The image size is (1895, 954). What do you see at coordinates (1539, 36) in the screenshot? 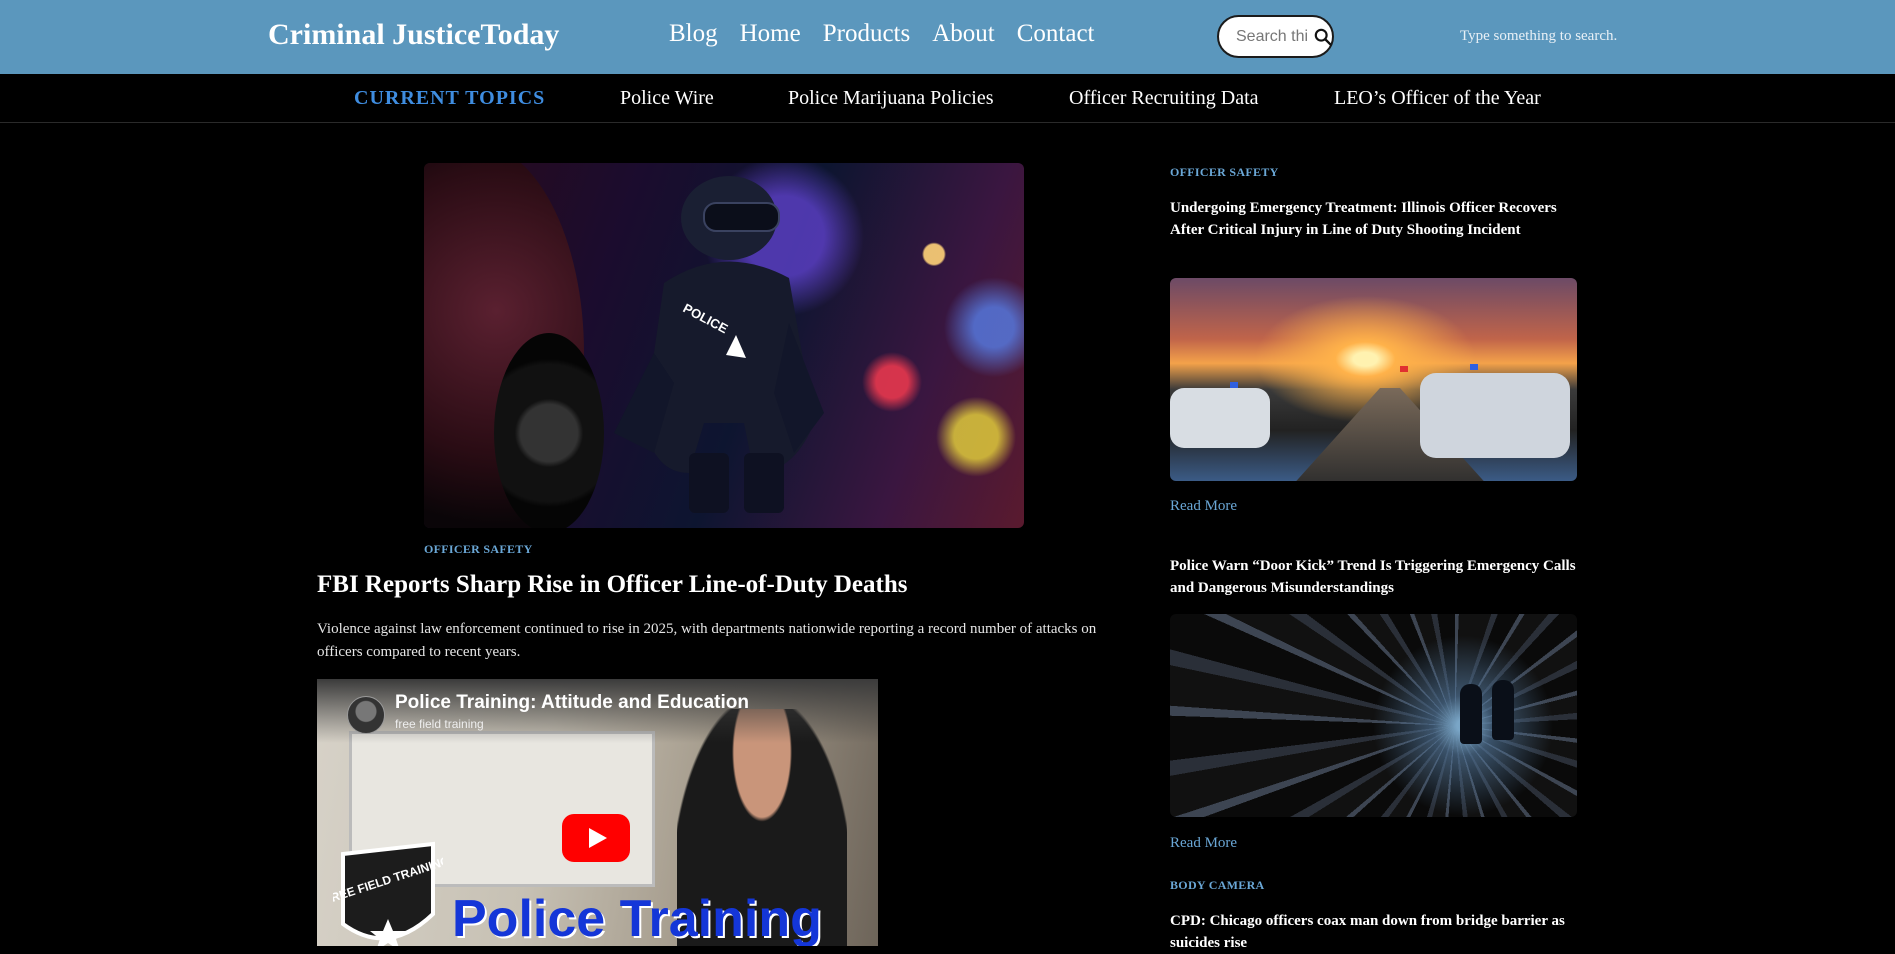
I see `search-hint: Type something to search.` at bounding box center [1539, 36].